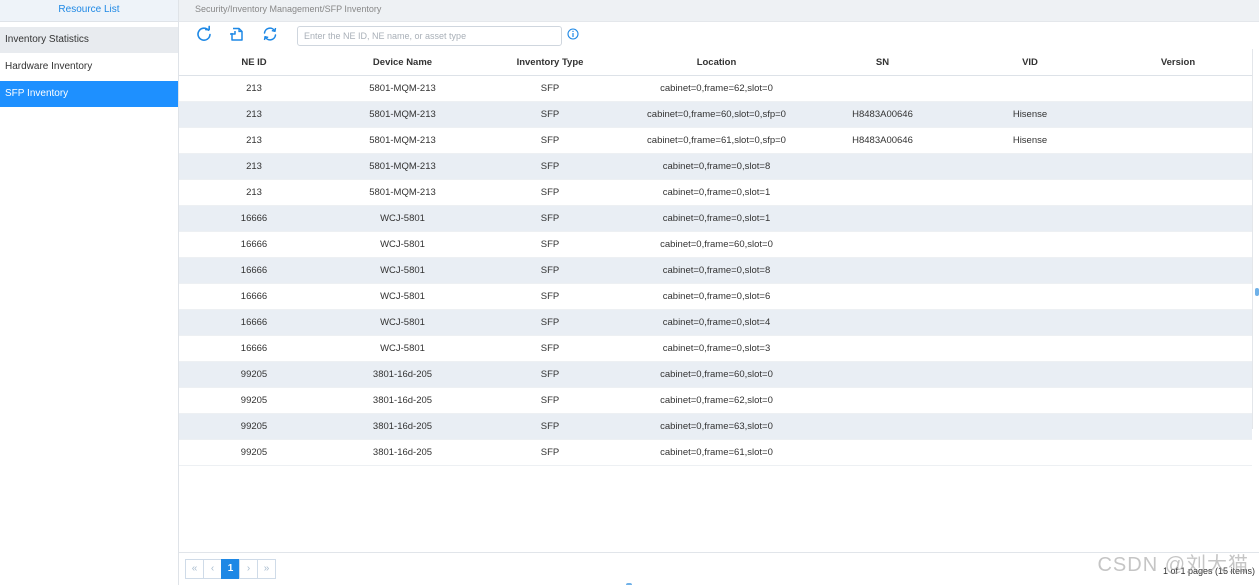 The height and width of the screenshot is (586, 1259). I want to click on first-page-button: «, so click(194, 569).